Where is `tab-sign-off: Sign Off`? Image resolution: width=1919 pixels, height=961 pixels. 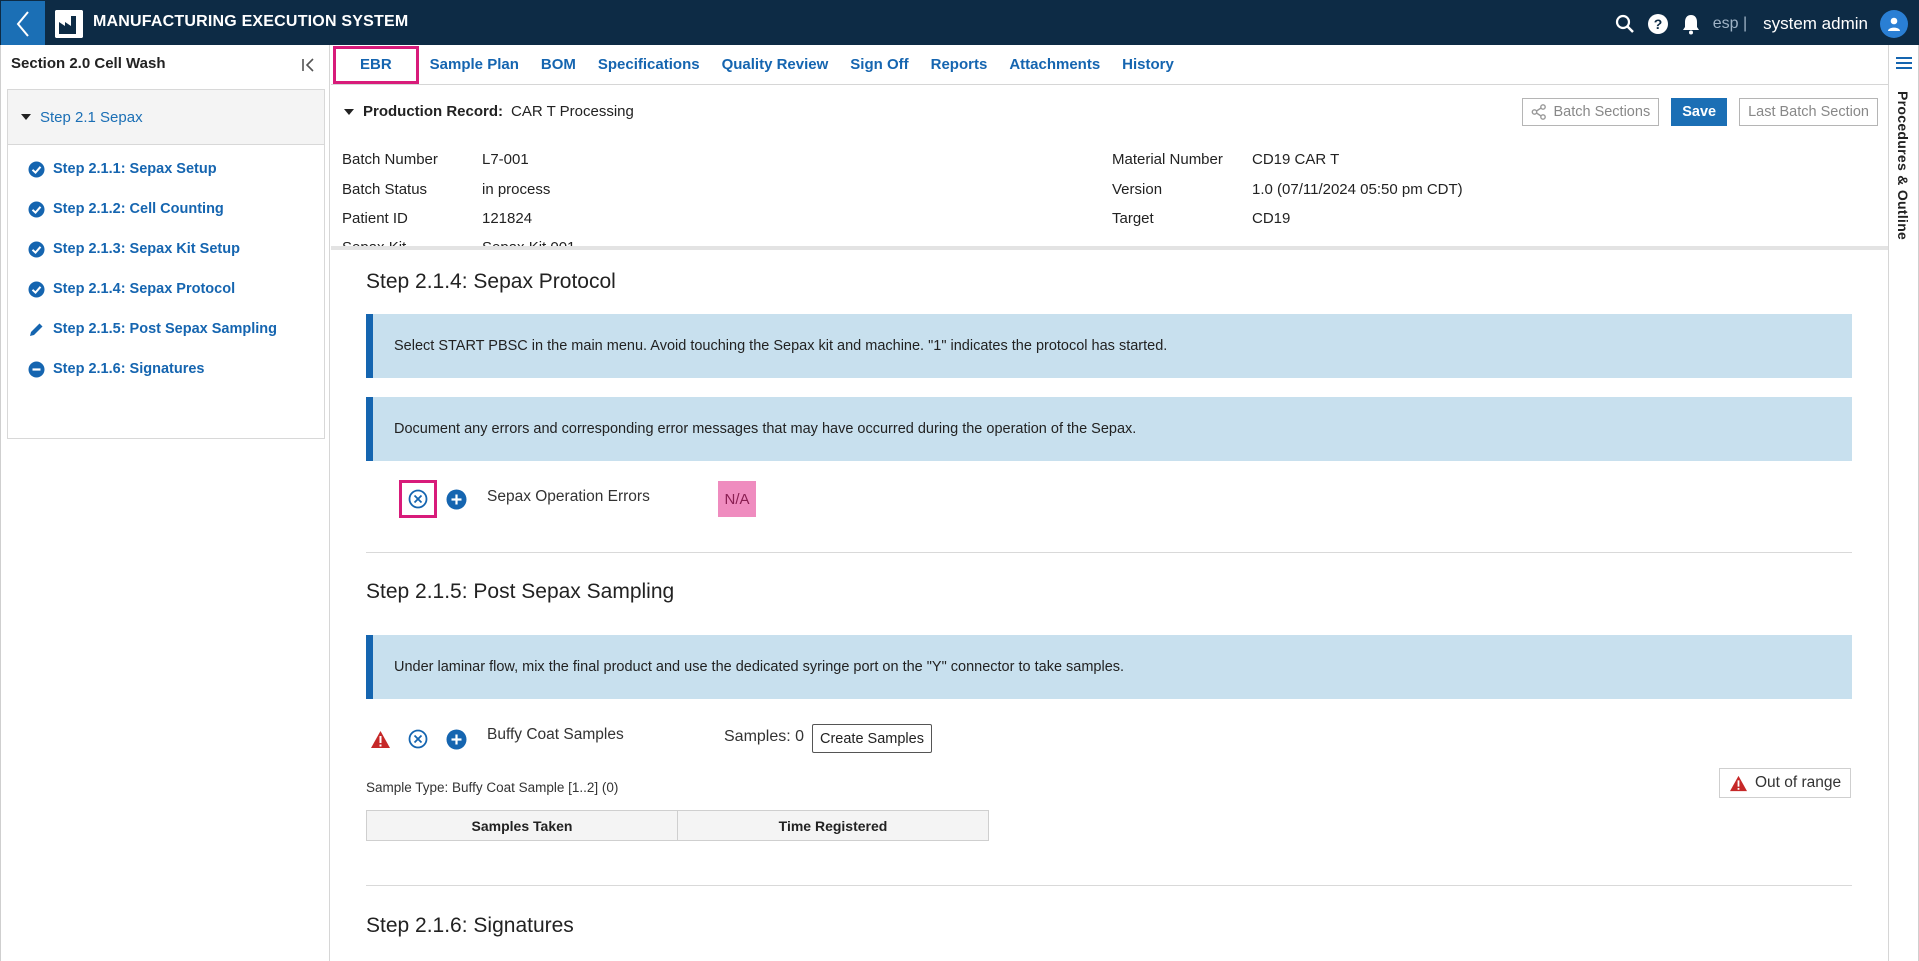
tab-sign-off: Sign Off is located at coordinates (879, 65).